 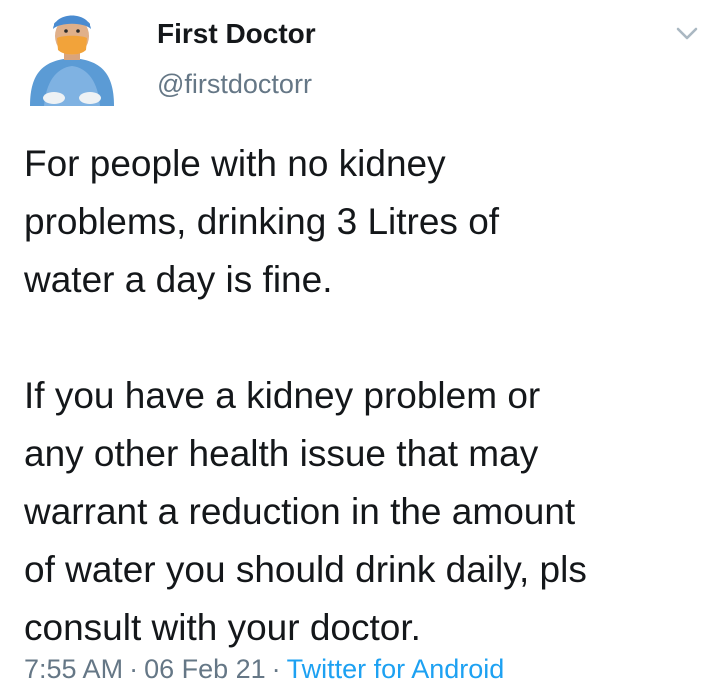 What do you see at coordinates (73, 669) in the screenshot?
I see `tweet-time: 7:55 AM` at bounding box center [73, 669].